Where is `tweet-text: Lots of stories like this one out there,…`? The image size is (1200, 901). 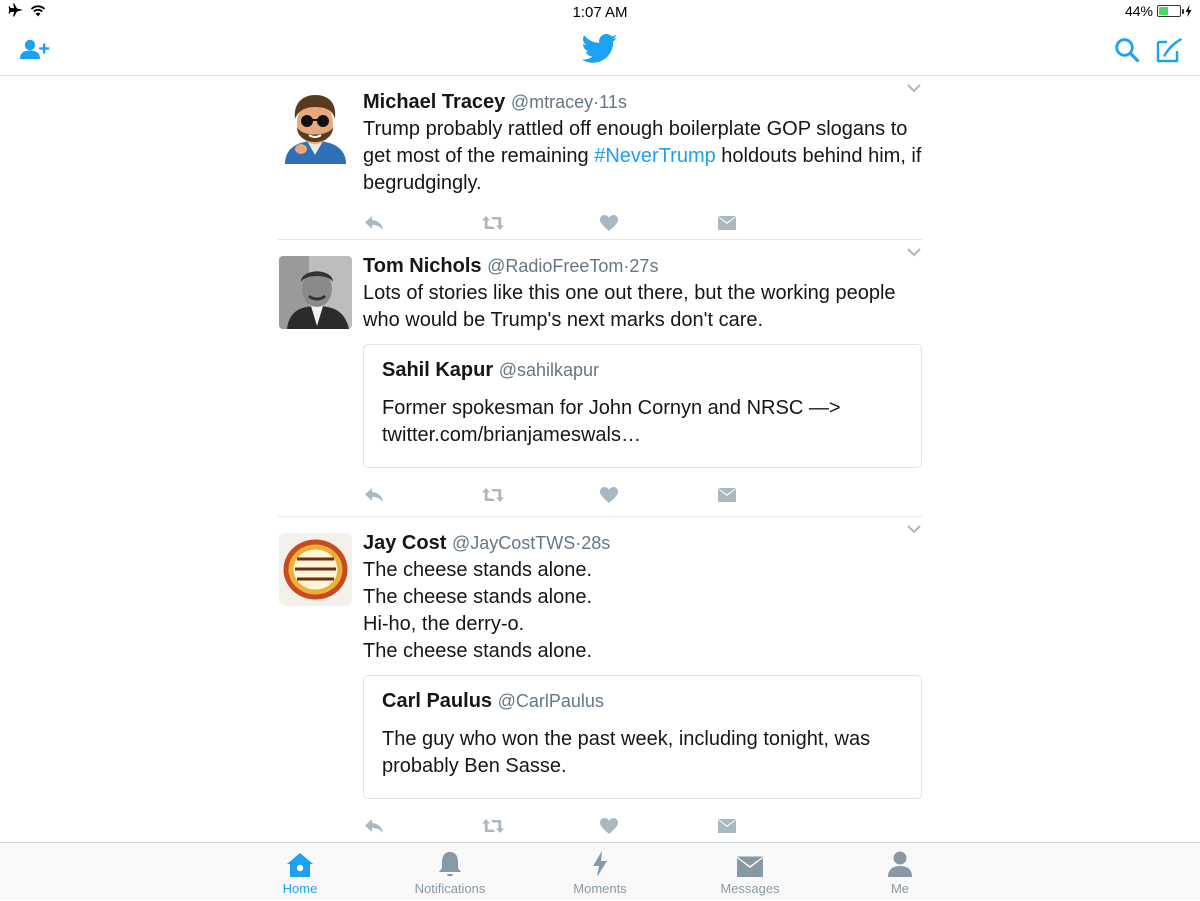 tweet-text: Lots of stories like this one out there,… is located at coordinates (629, 306).